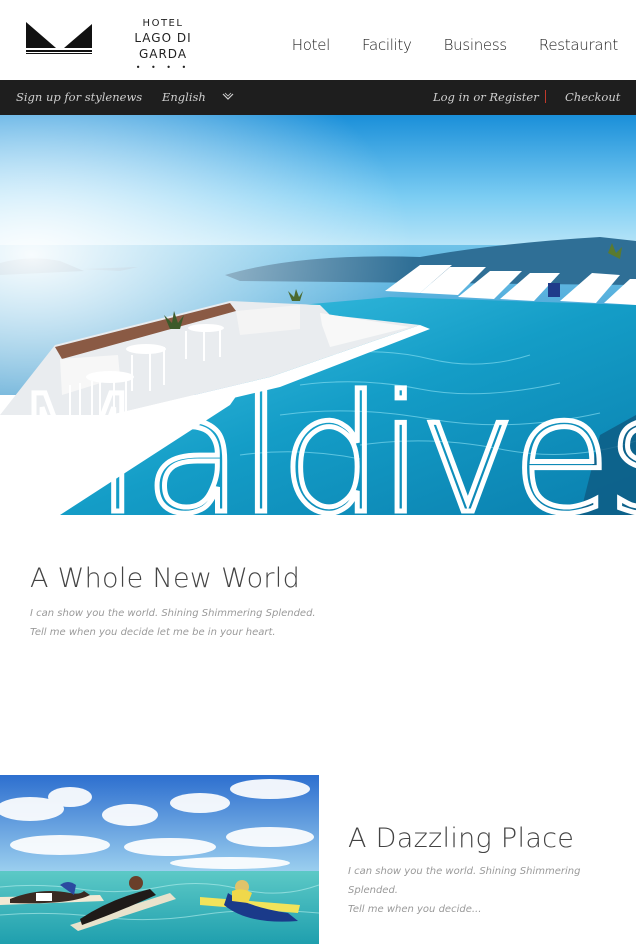 The height and width of the screenshot is (944, 636). What do you see at coordinates (387, 45) in the screenshot?
I see `nav-item-facility: Facility` at bounding box center [387, 45].